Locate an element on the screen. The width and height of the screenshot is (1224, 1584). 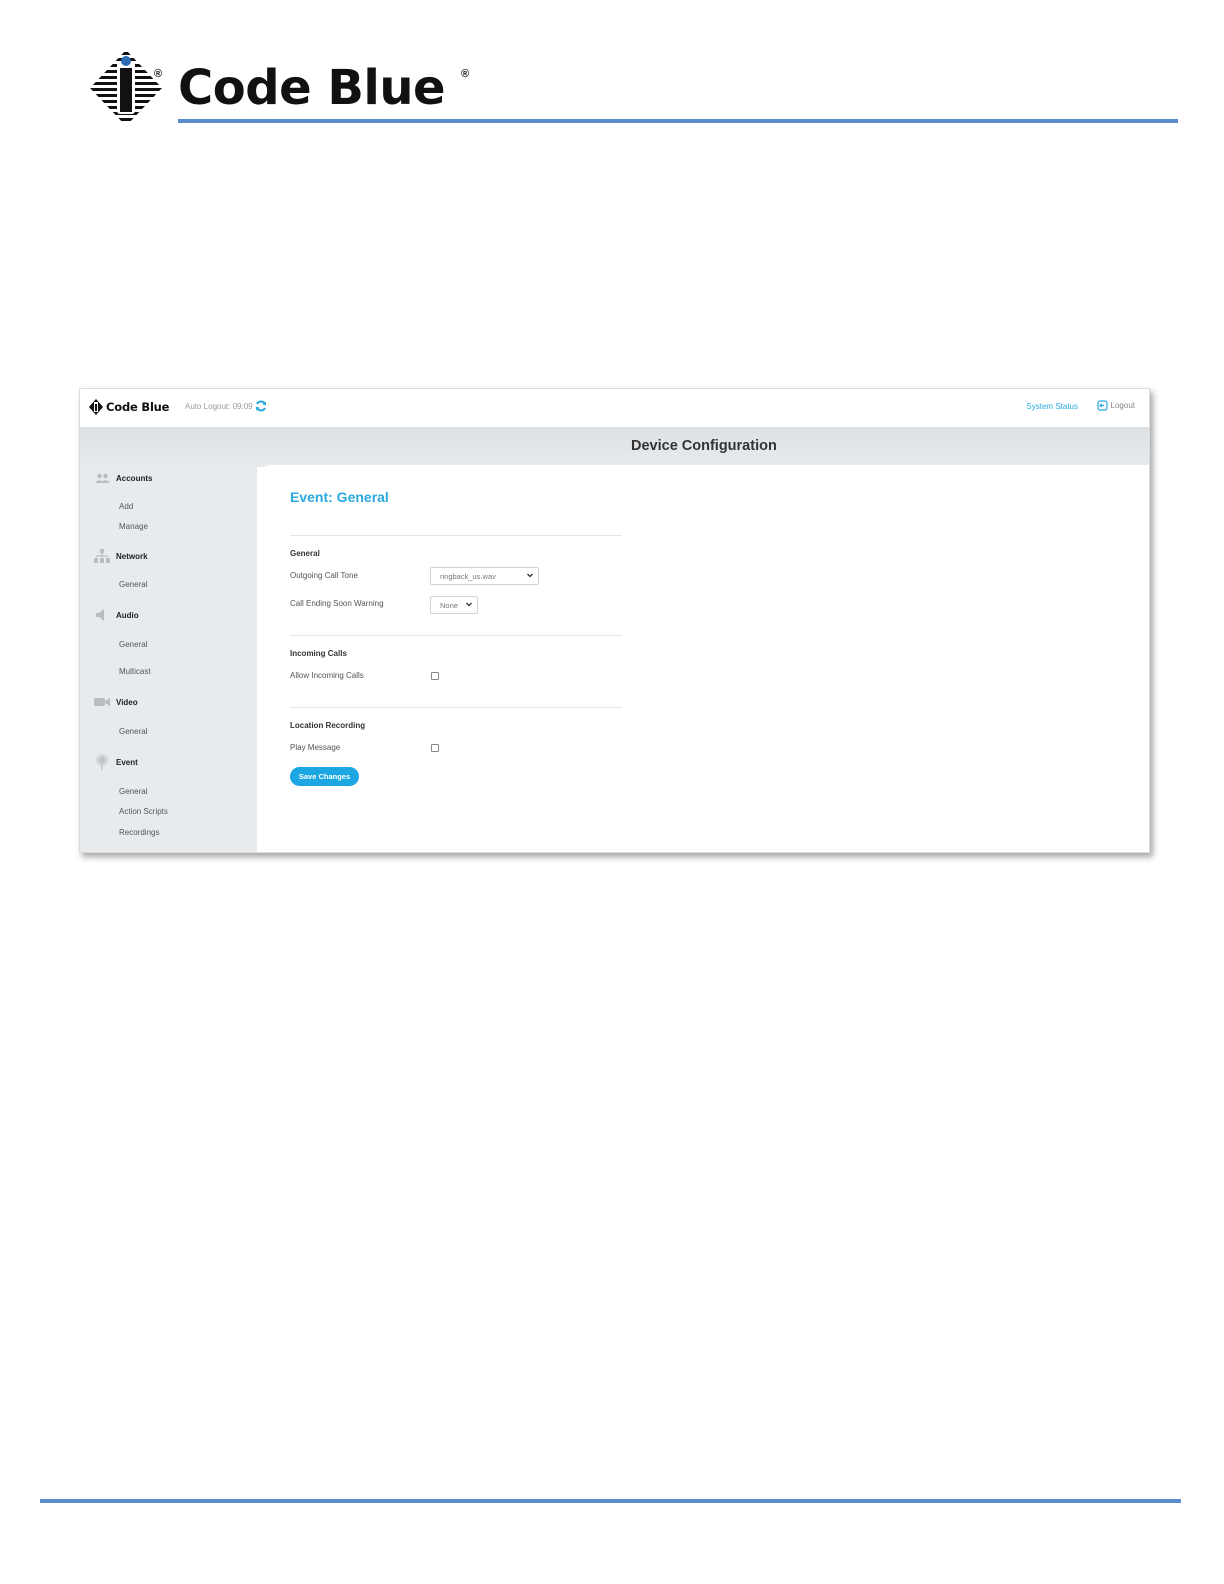
sidebar-item-accounts-add: Add is located at coordinates (126, 506).